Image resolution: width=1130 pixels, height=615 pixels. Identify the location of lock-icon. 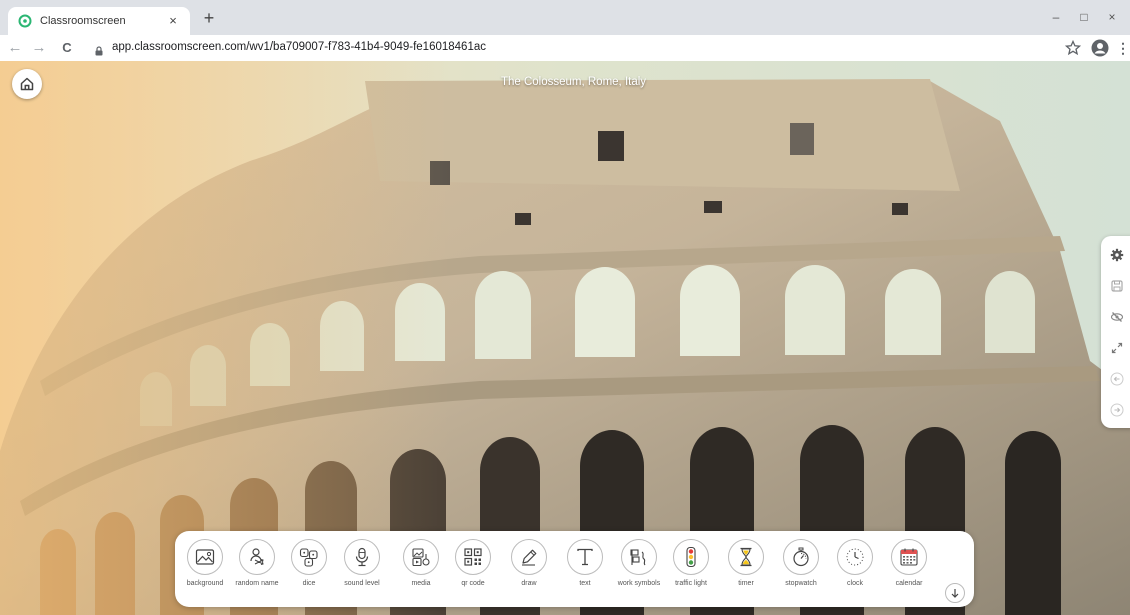
(99, 49).